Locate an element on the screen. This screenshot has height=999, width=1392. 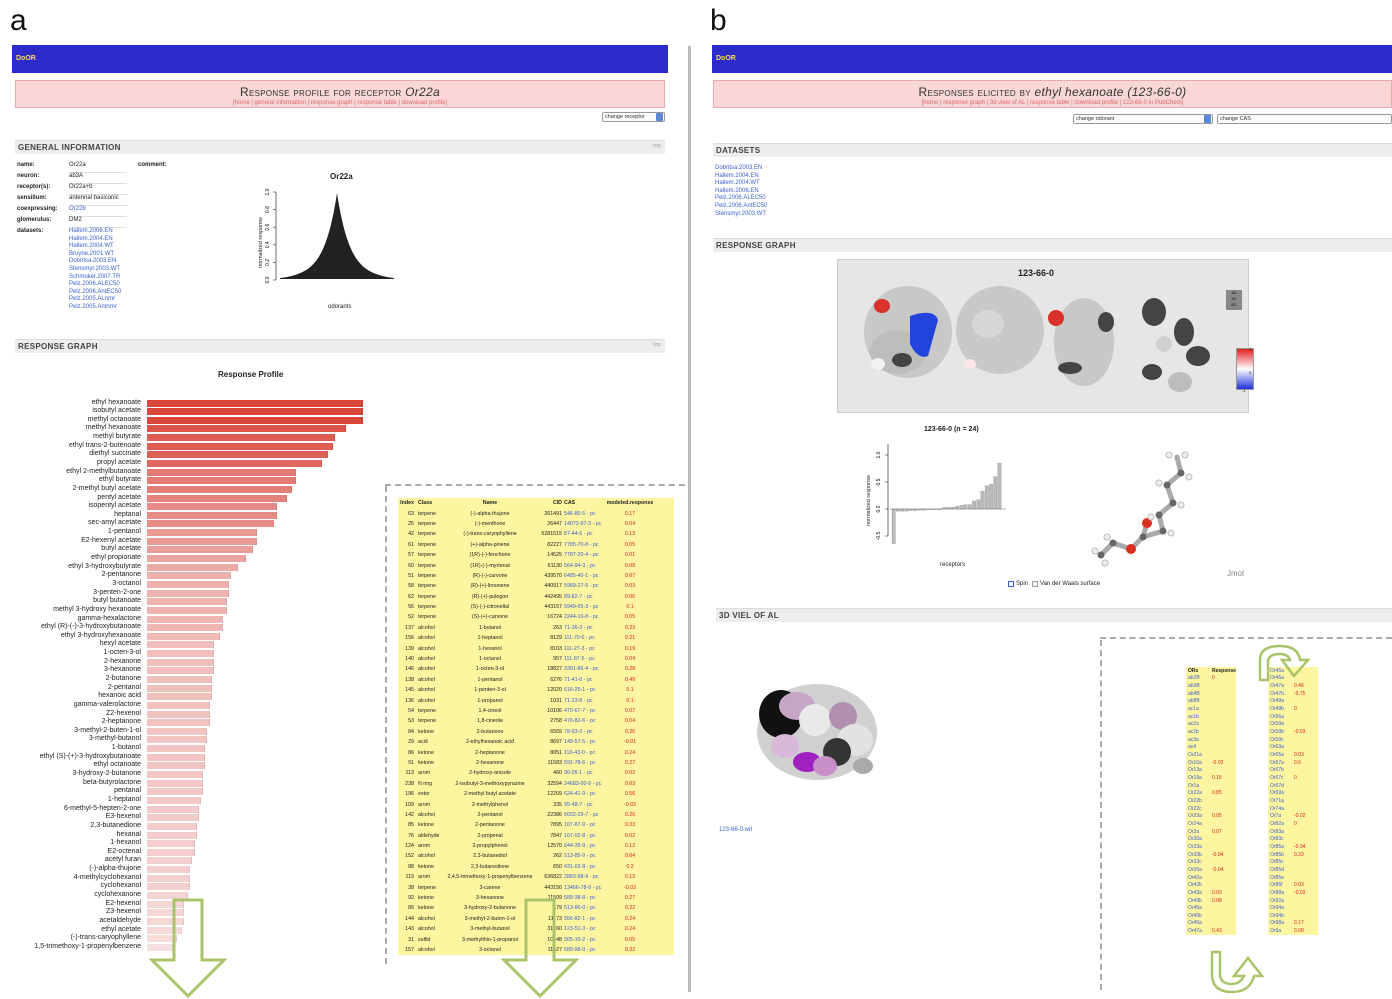
cas-link: 2883-98-9 - pc is located at coordinates (584, 877).